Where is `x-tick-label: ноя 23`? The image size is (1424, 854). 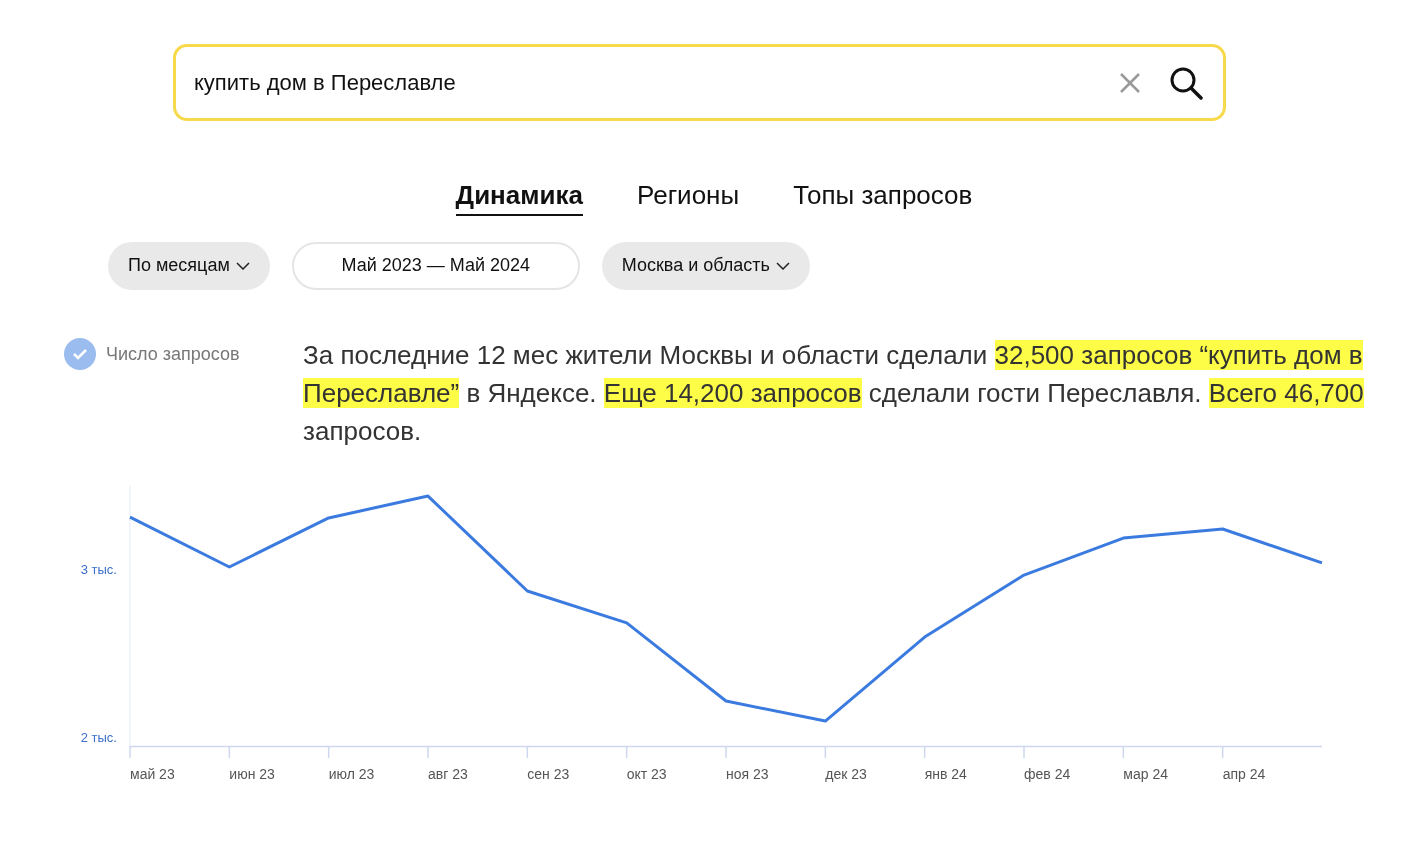 x-tick-label: ноя 23 is located at coordinates (747, 773).